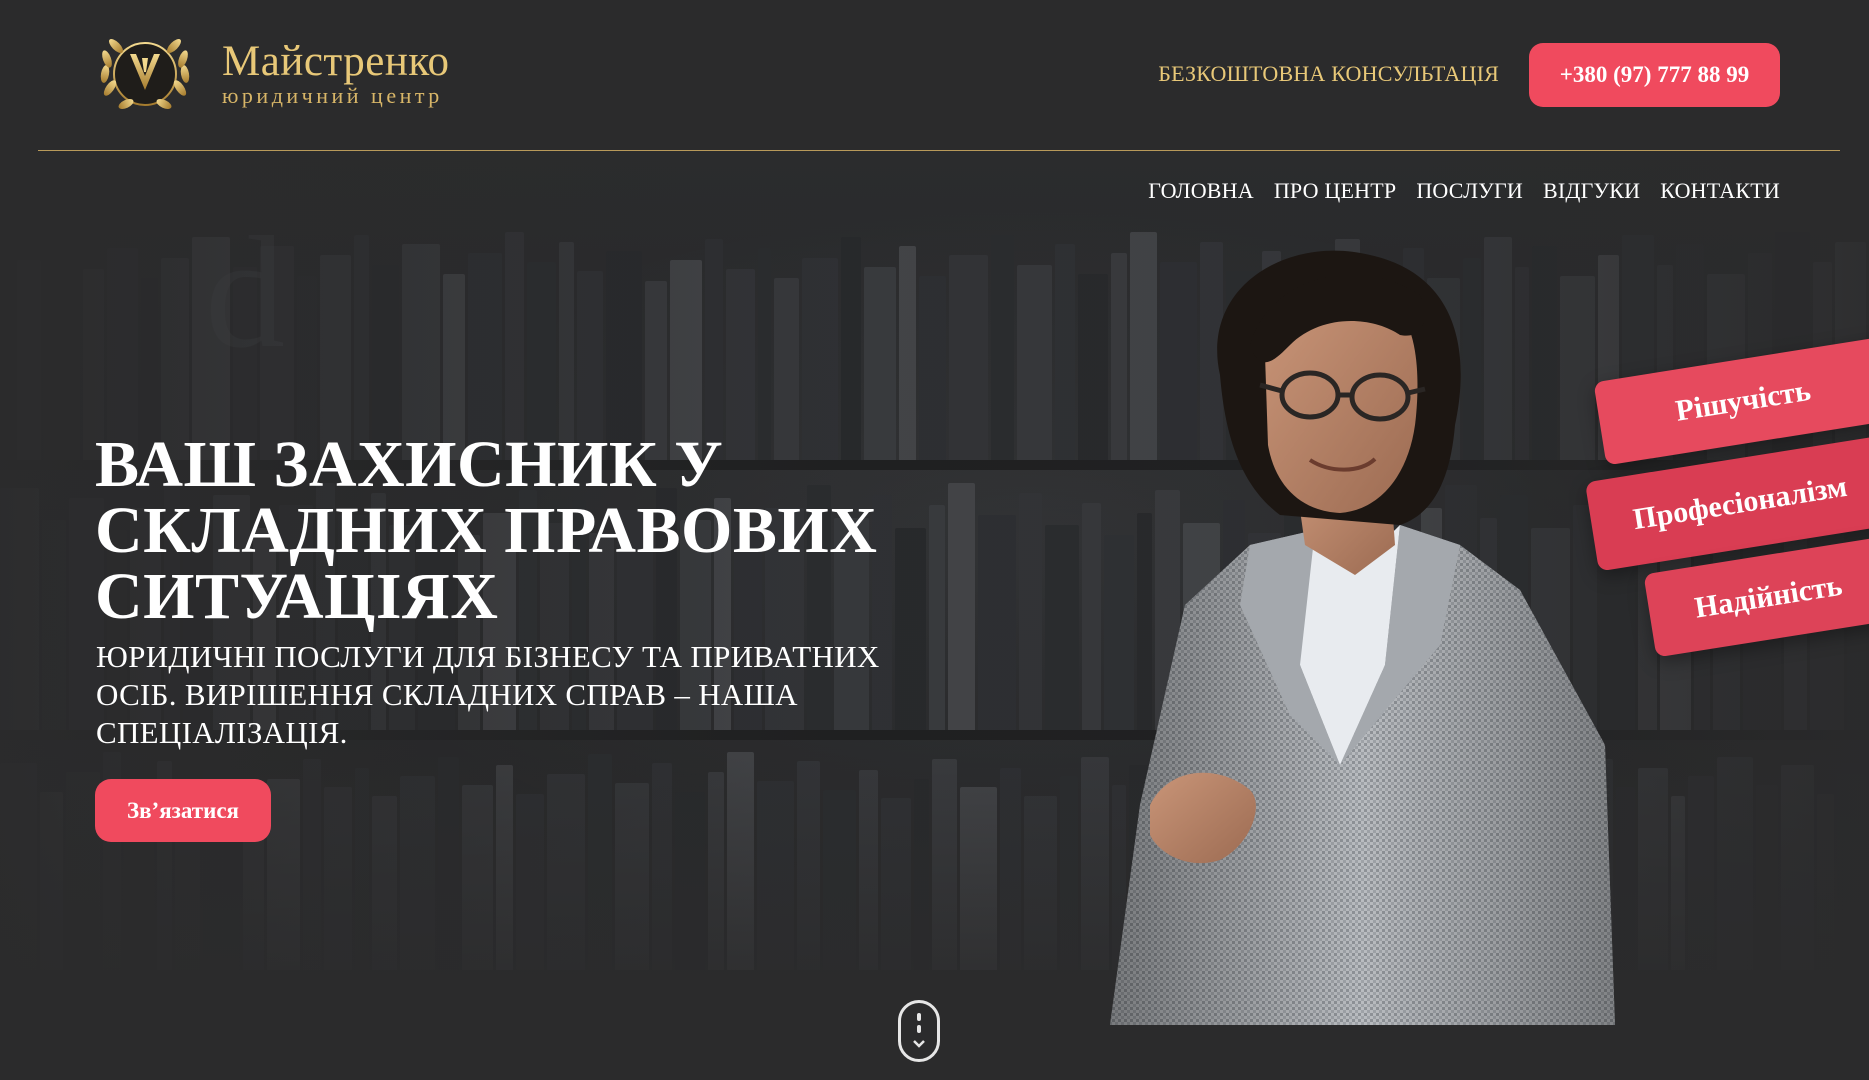 This screenshot has height=1080, width=1869. What do you see at coordinates (1720, 191) in the screenshot?
I see `nav-item-contacts: КОНТАКТИ` at bounding box center [1720, 191].